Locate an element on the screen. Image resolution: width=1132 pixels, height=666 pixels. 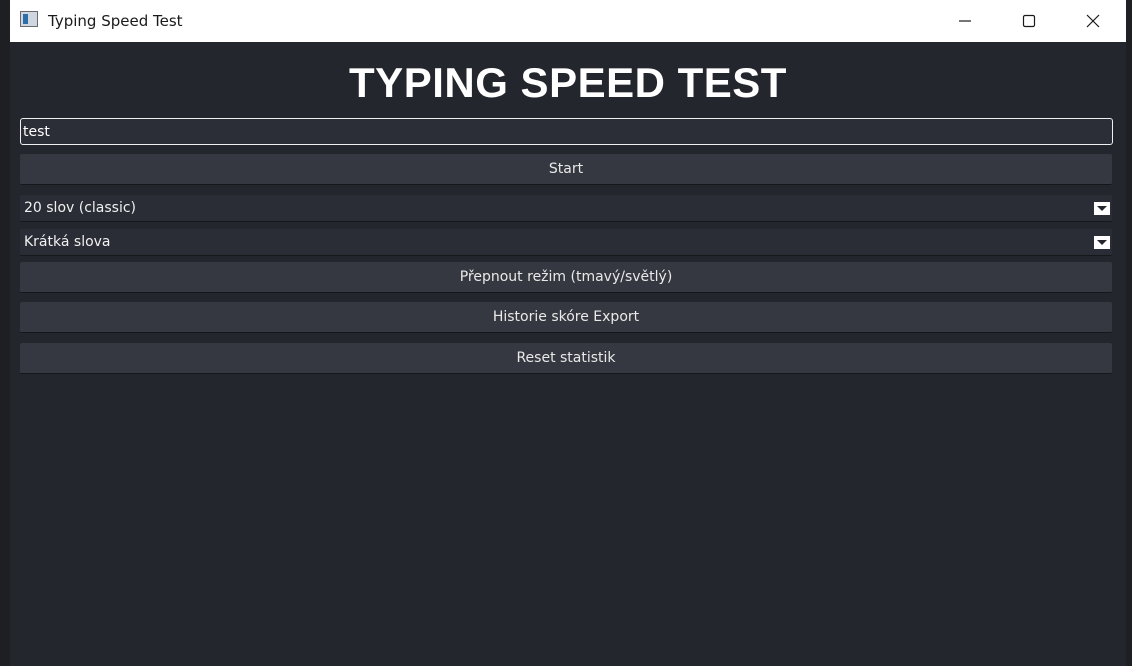
app-window-icon is located at coordinates (29, 19).